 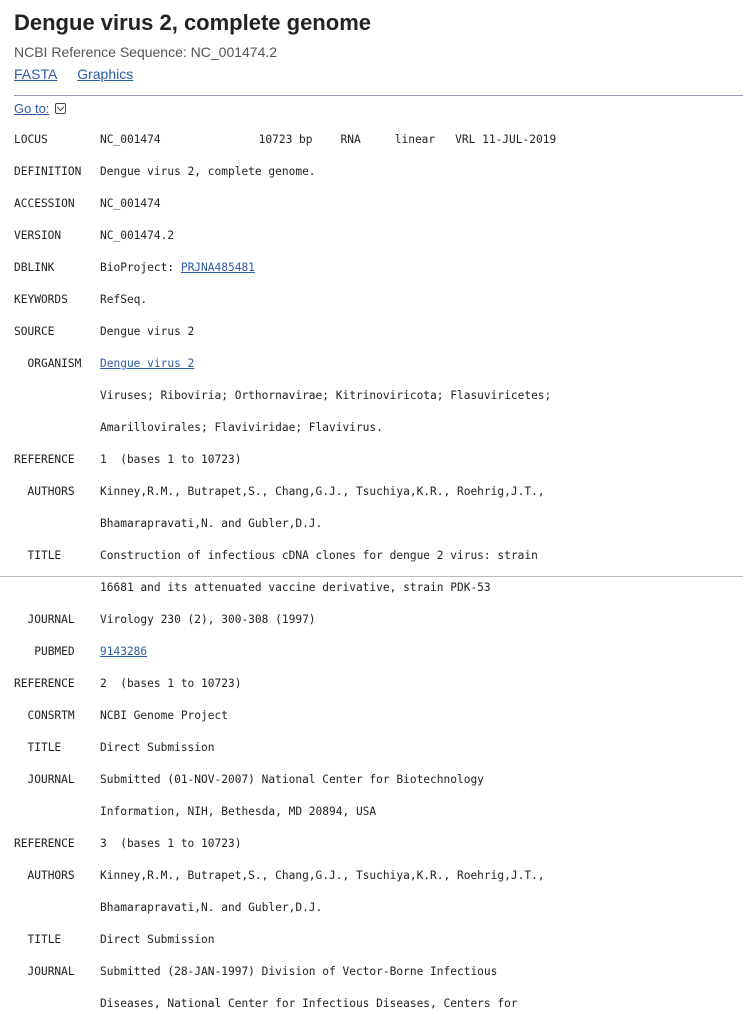 What do you see at coordinates (218, 267) in the screenshot?
I see `bioproject-link: PRJNA485481` at bounding box center [218, 267].